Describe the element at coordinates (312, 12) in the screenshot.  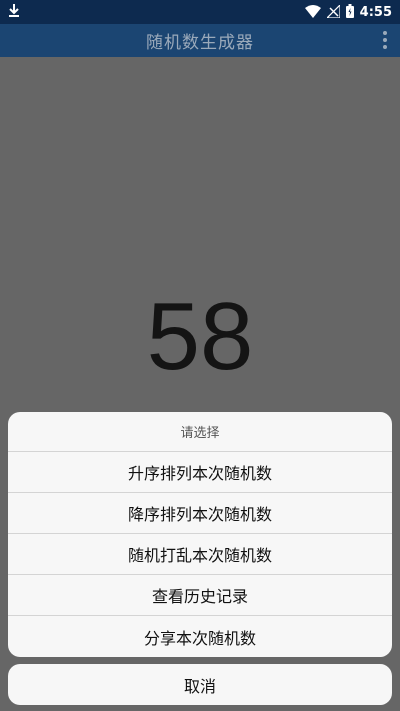
I see `wifi-icon` at that location.